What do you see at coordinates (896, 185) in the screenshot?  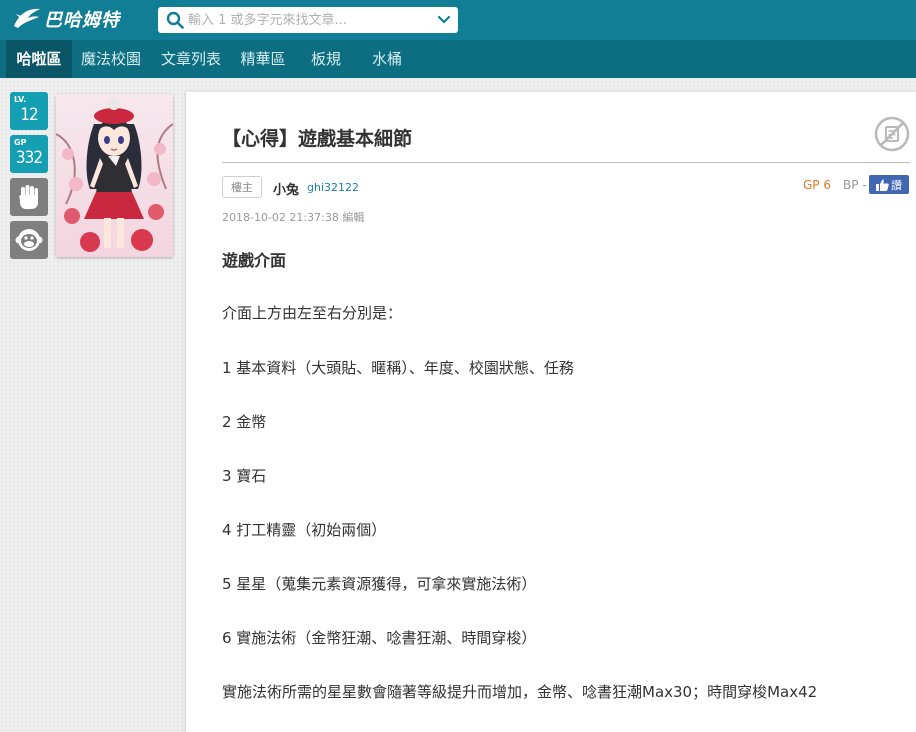 I see `like-label: 讚` at bounding box center [896, 185].